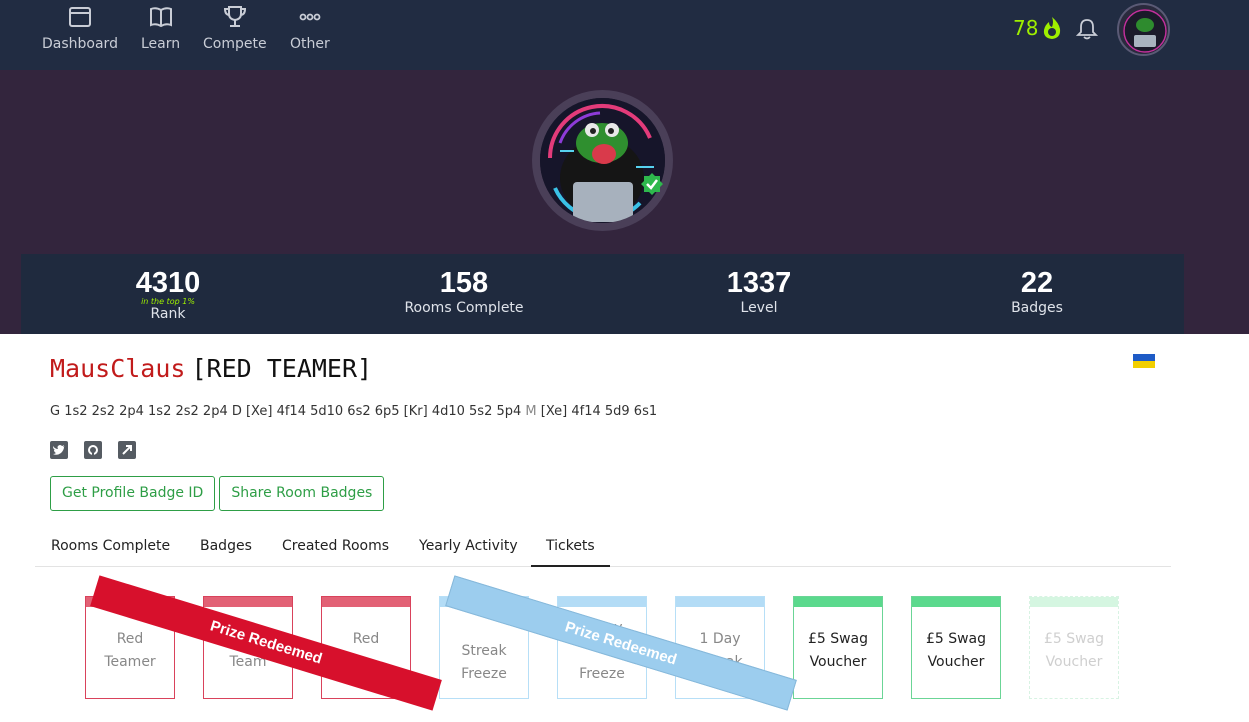  What do you see at coordinates (217, 493) in the screenshot?
I see `profile-action-buttons: Get Profile Badge ID Share Room Badges` at bounding box center [217, 493].